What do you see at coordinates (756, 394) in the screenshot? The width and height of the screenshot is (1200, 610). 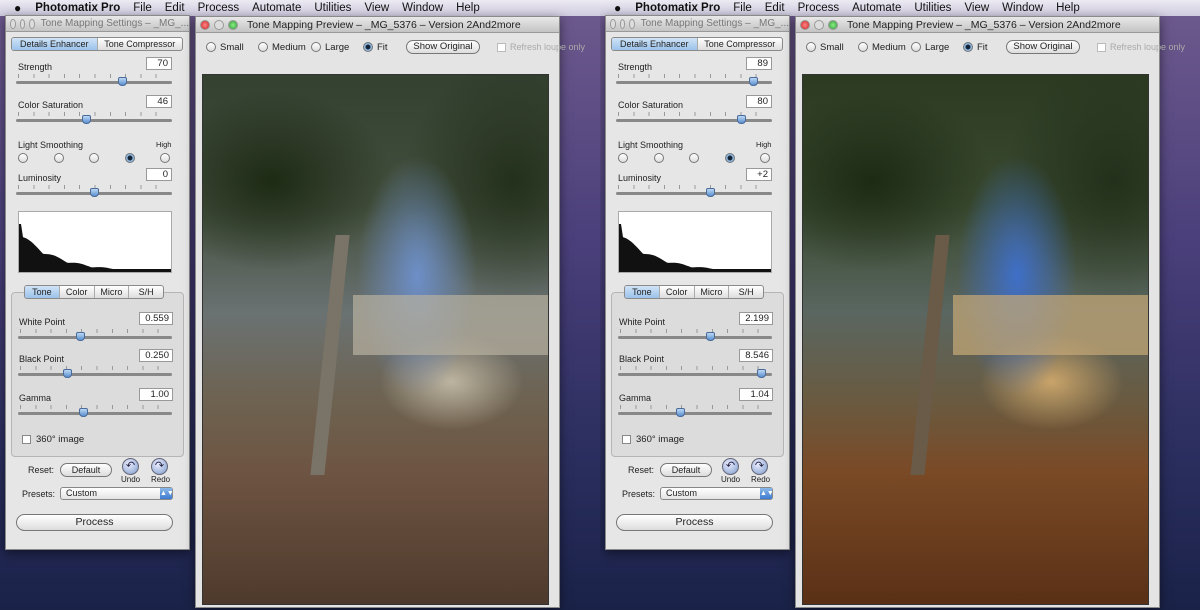 I see `gamma-value-field: 1.04` at bounding box center [756, 394].